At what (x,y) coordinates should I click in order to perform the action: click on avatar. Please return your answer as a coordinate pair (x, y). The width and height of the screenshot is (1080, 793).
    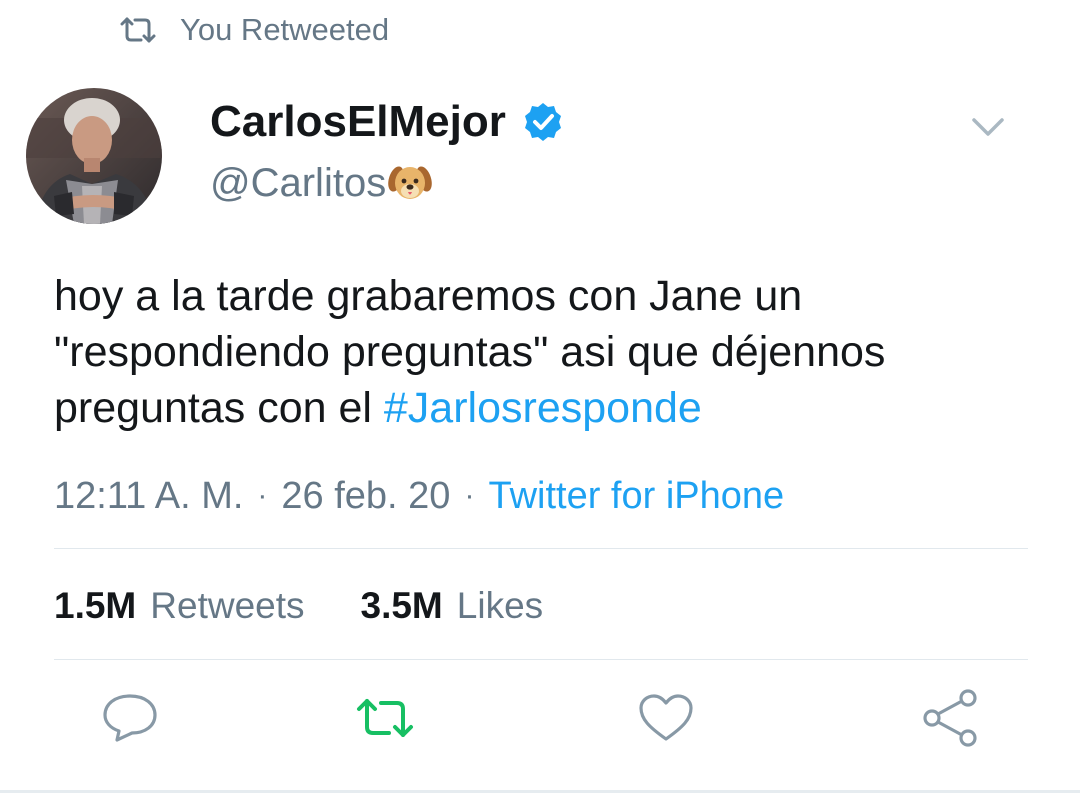
    Looking at the image, I should click on (94, 156).